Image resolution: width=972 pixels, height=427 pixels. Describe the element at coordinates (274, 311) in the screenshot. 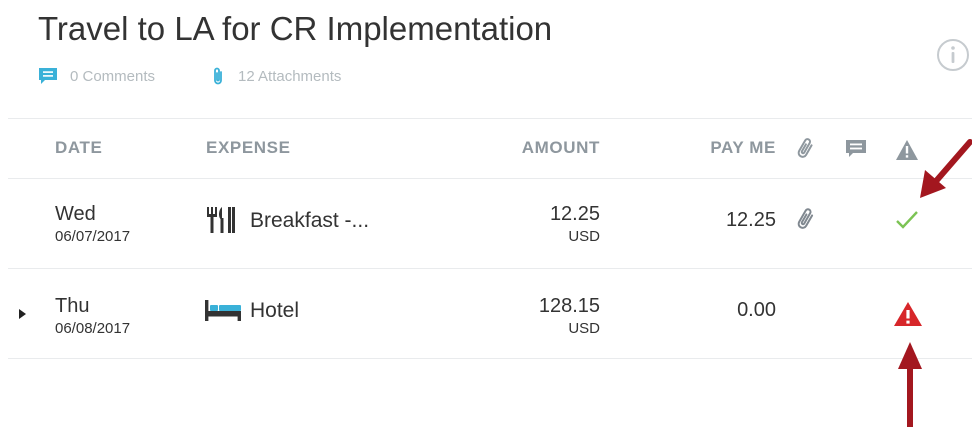

I see `expense-name: Hotel` at that location.